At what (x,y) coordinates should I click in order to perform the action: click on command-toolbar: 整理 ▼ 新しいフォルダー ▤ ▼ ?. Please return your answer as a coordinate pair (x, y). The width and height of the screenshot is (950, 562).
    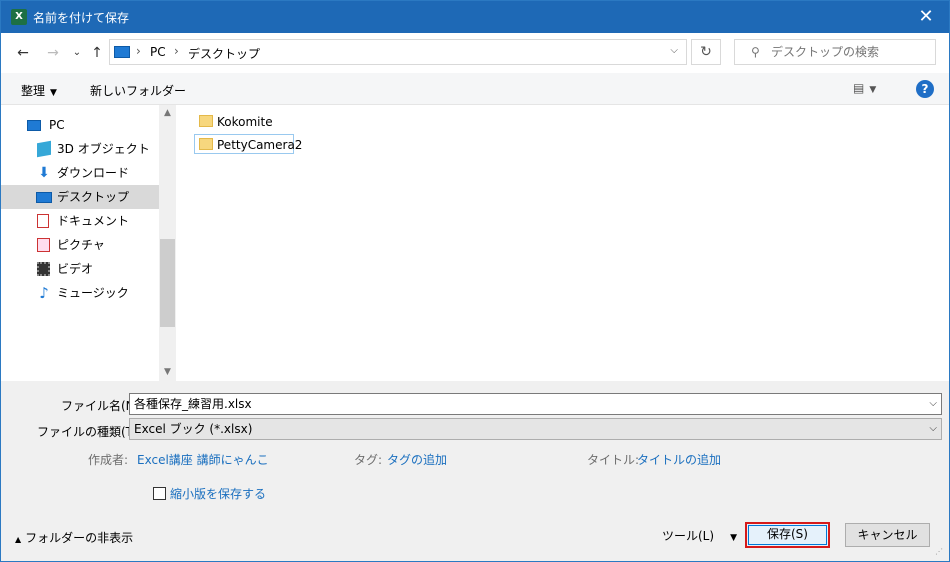
    Looking at the image, I should click on (475, 89).